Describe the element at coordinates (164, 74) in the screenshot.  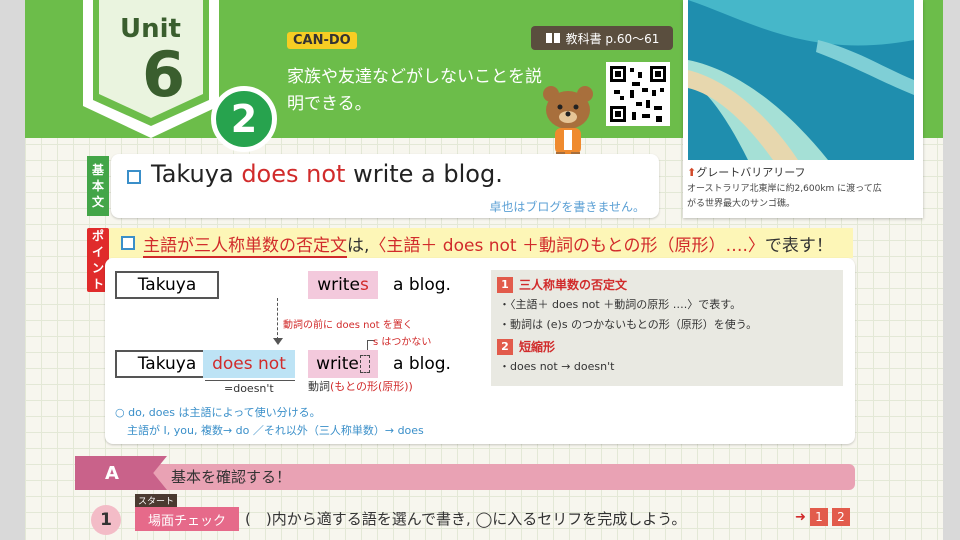
I see `unit-number: 6` at that location.